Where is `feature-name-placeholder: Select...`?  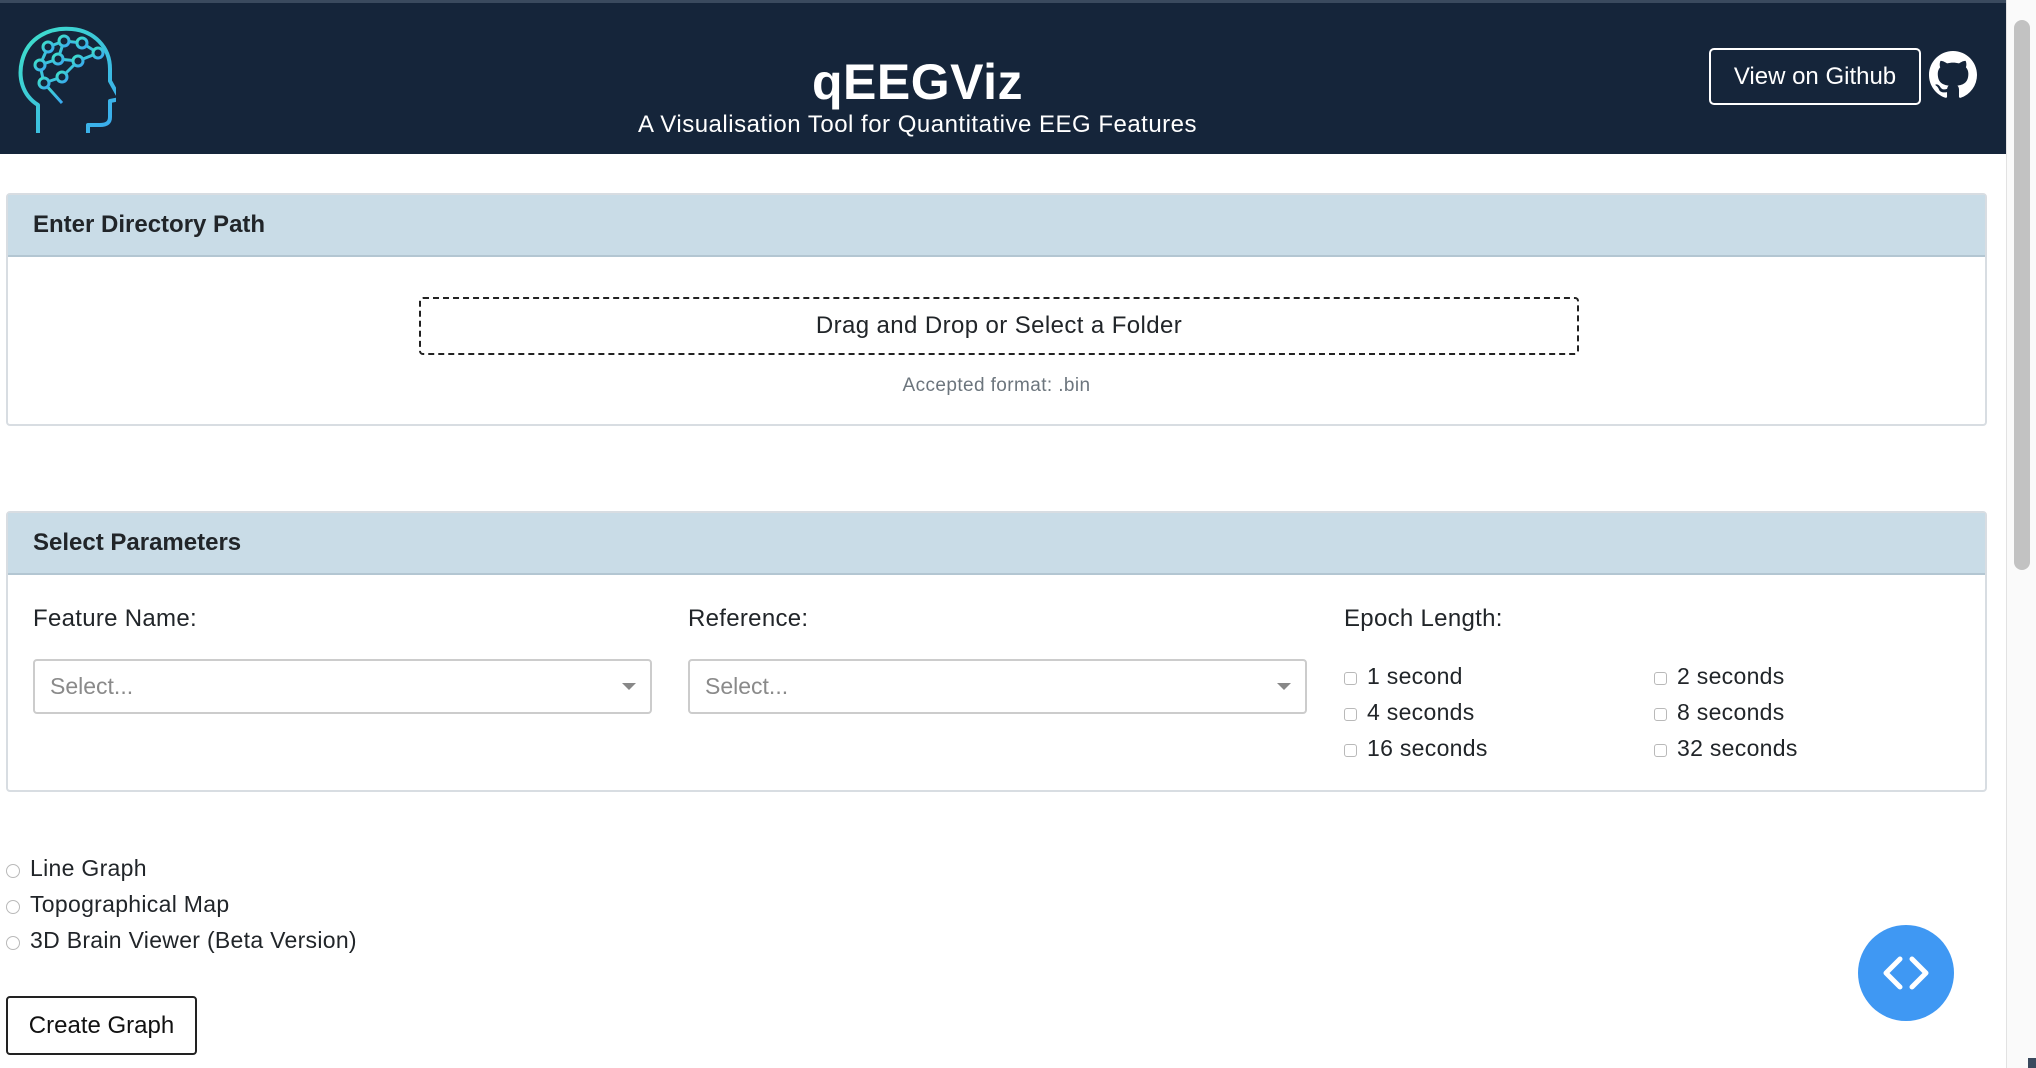
feature-name-placeholder: Select... is located at coordinates (92, 686).